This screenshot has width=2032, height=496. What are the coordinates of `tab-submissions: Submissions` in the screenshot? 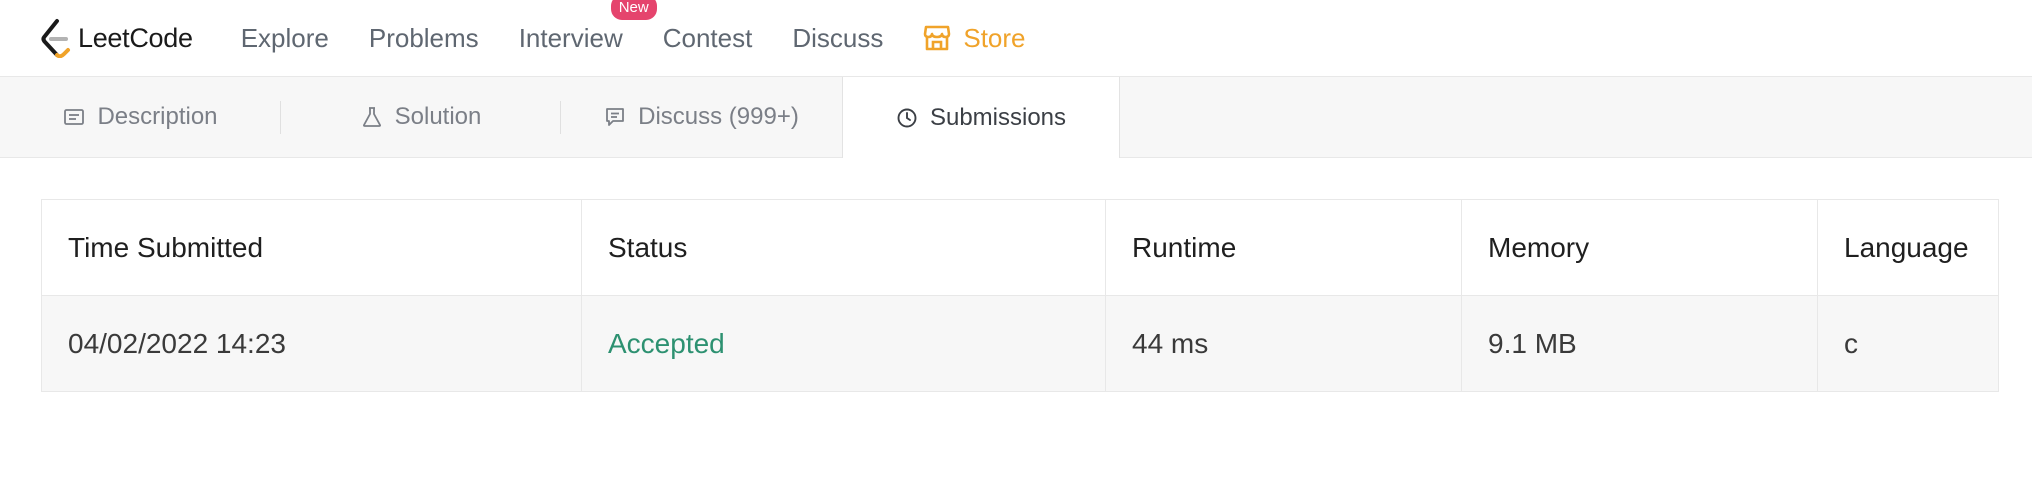 It's located at (981, 117).